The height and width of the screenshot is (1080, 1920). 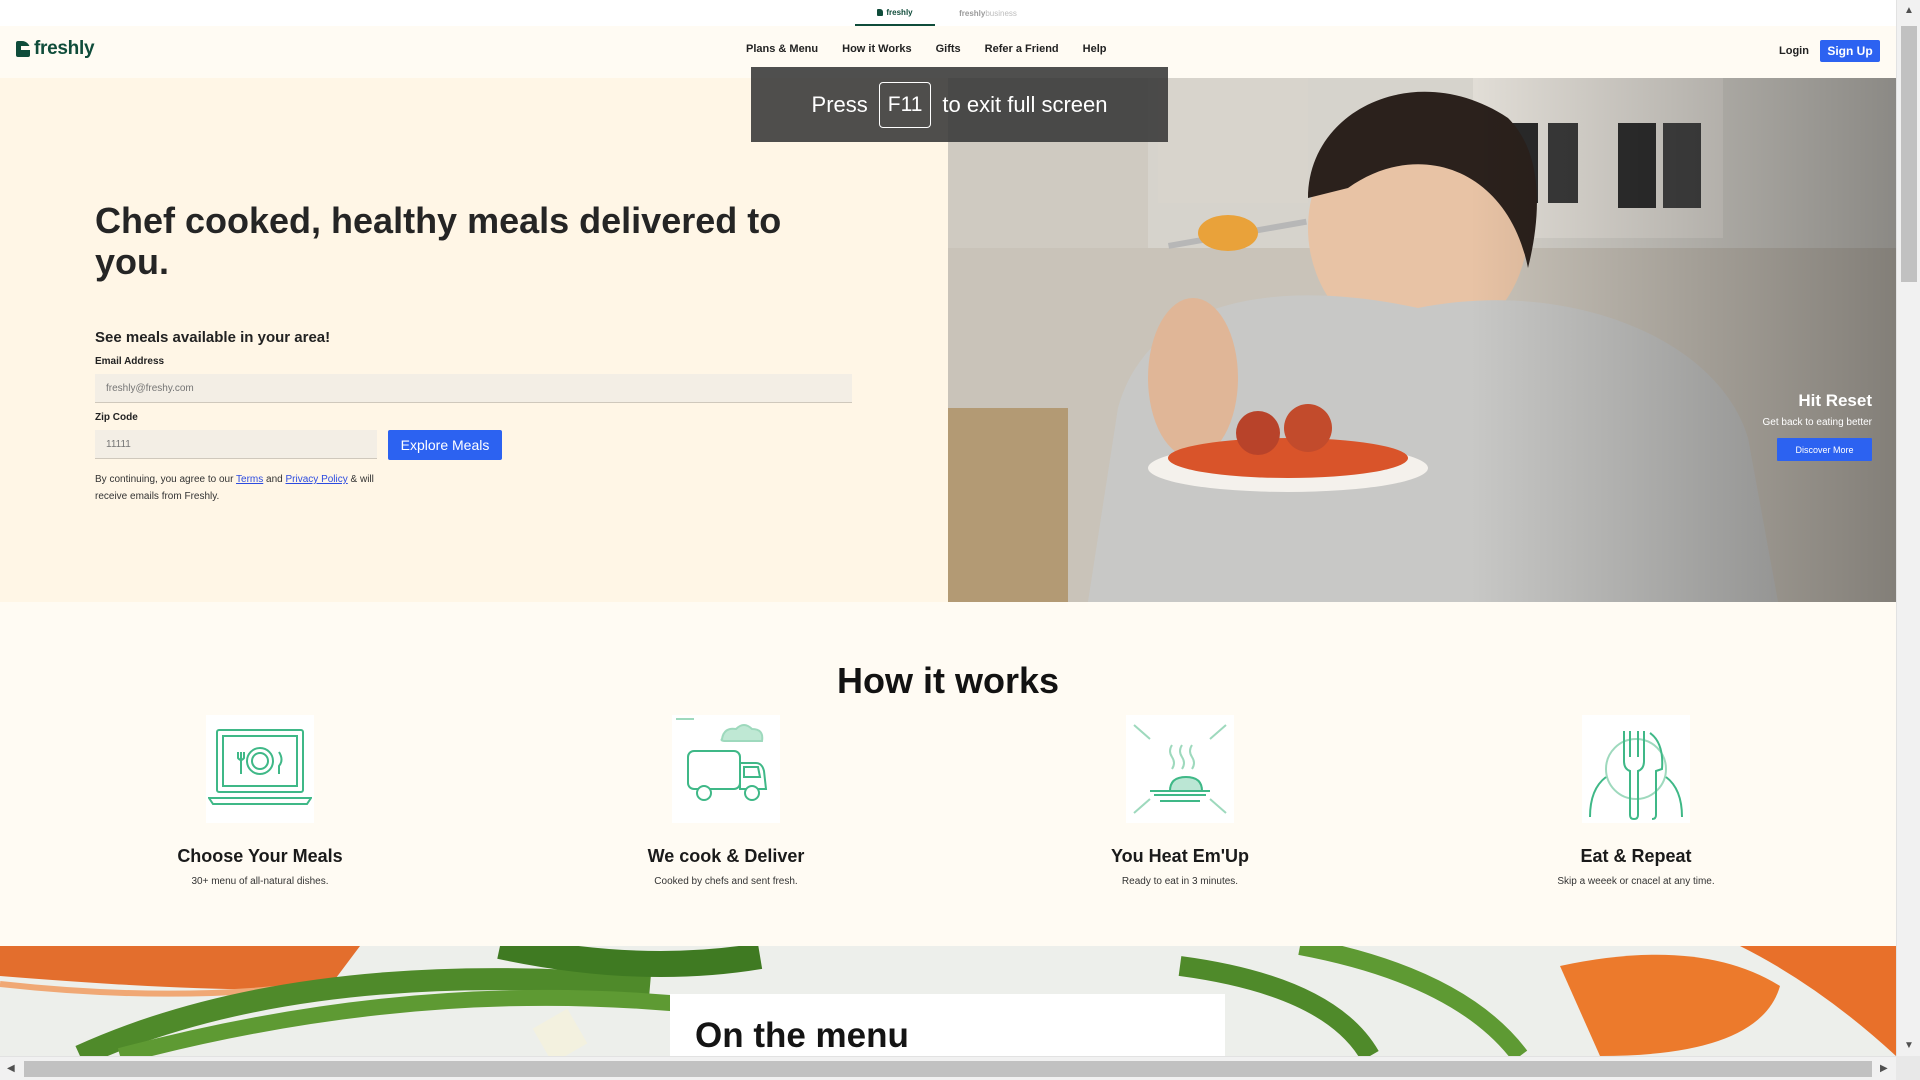 What do you see at coordinates (905, 104) in the screenshot?
I see `f11-key: F11` at bounding box center [905, 104].